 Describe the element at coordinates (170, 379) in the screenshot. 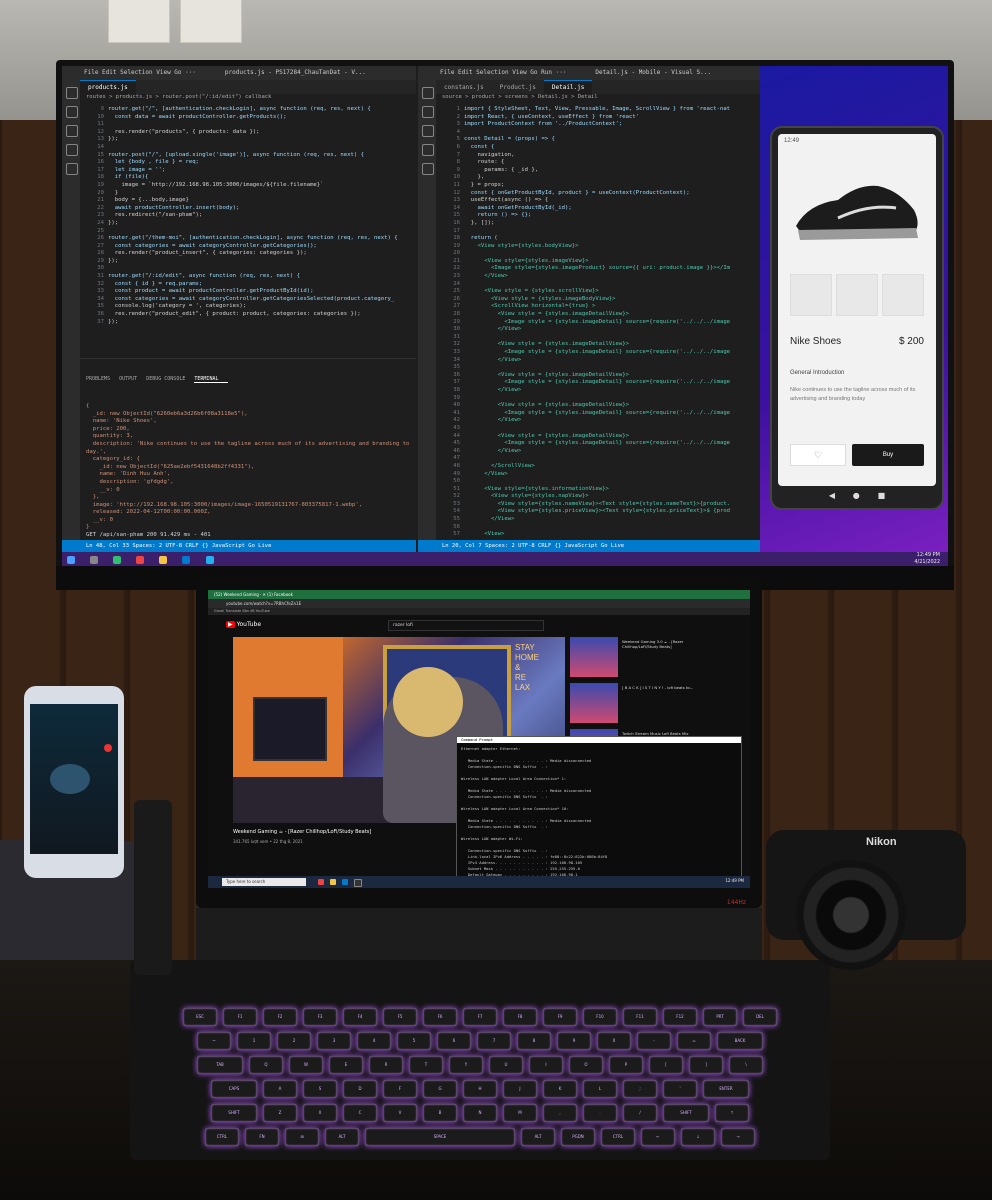

I see `panel-tab: DEBUG CONSOLE` at that location.